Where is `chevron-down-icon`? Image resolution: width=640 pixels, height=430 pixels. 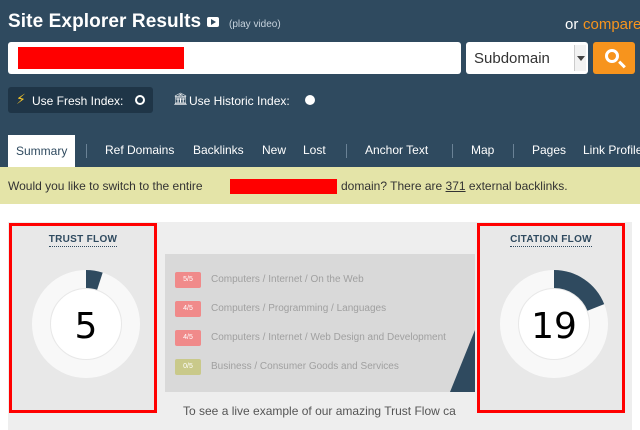 chevron-down-icon is located at coordinates (580, 58).